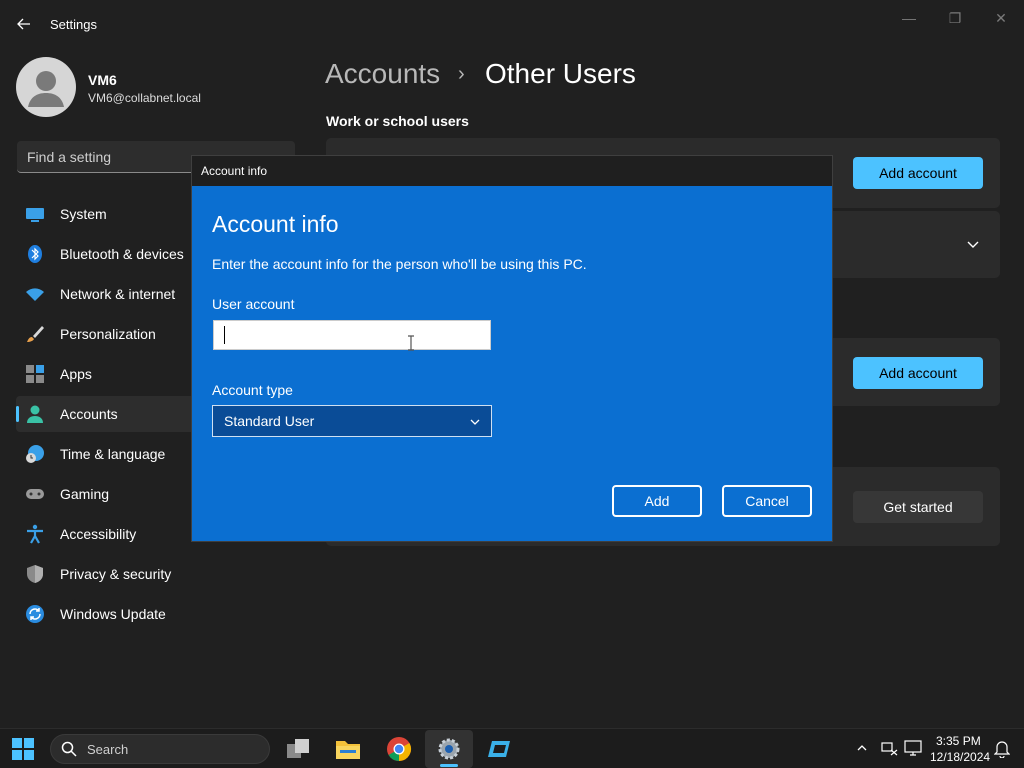 The image size is (1024, 768). Describe the element at coordinates (69, 157) in the screenshot. I see `find-setting-placeholder: Find a setting` at that location.